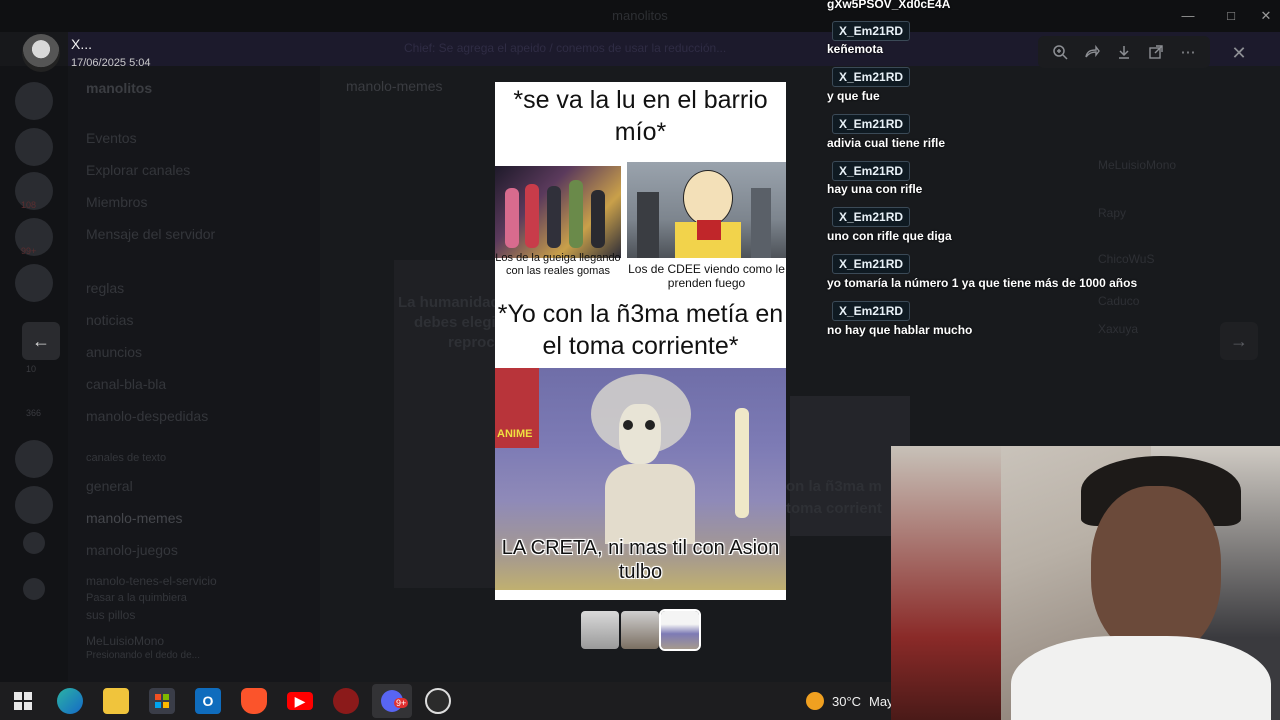 Image resolution: width=1280 pixels, height=720 pixels. I want to click on chat-message: uno con rifle que diga, so click(889, 236).